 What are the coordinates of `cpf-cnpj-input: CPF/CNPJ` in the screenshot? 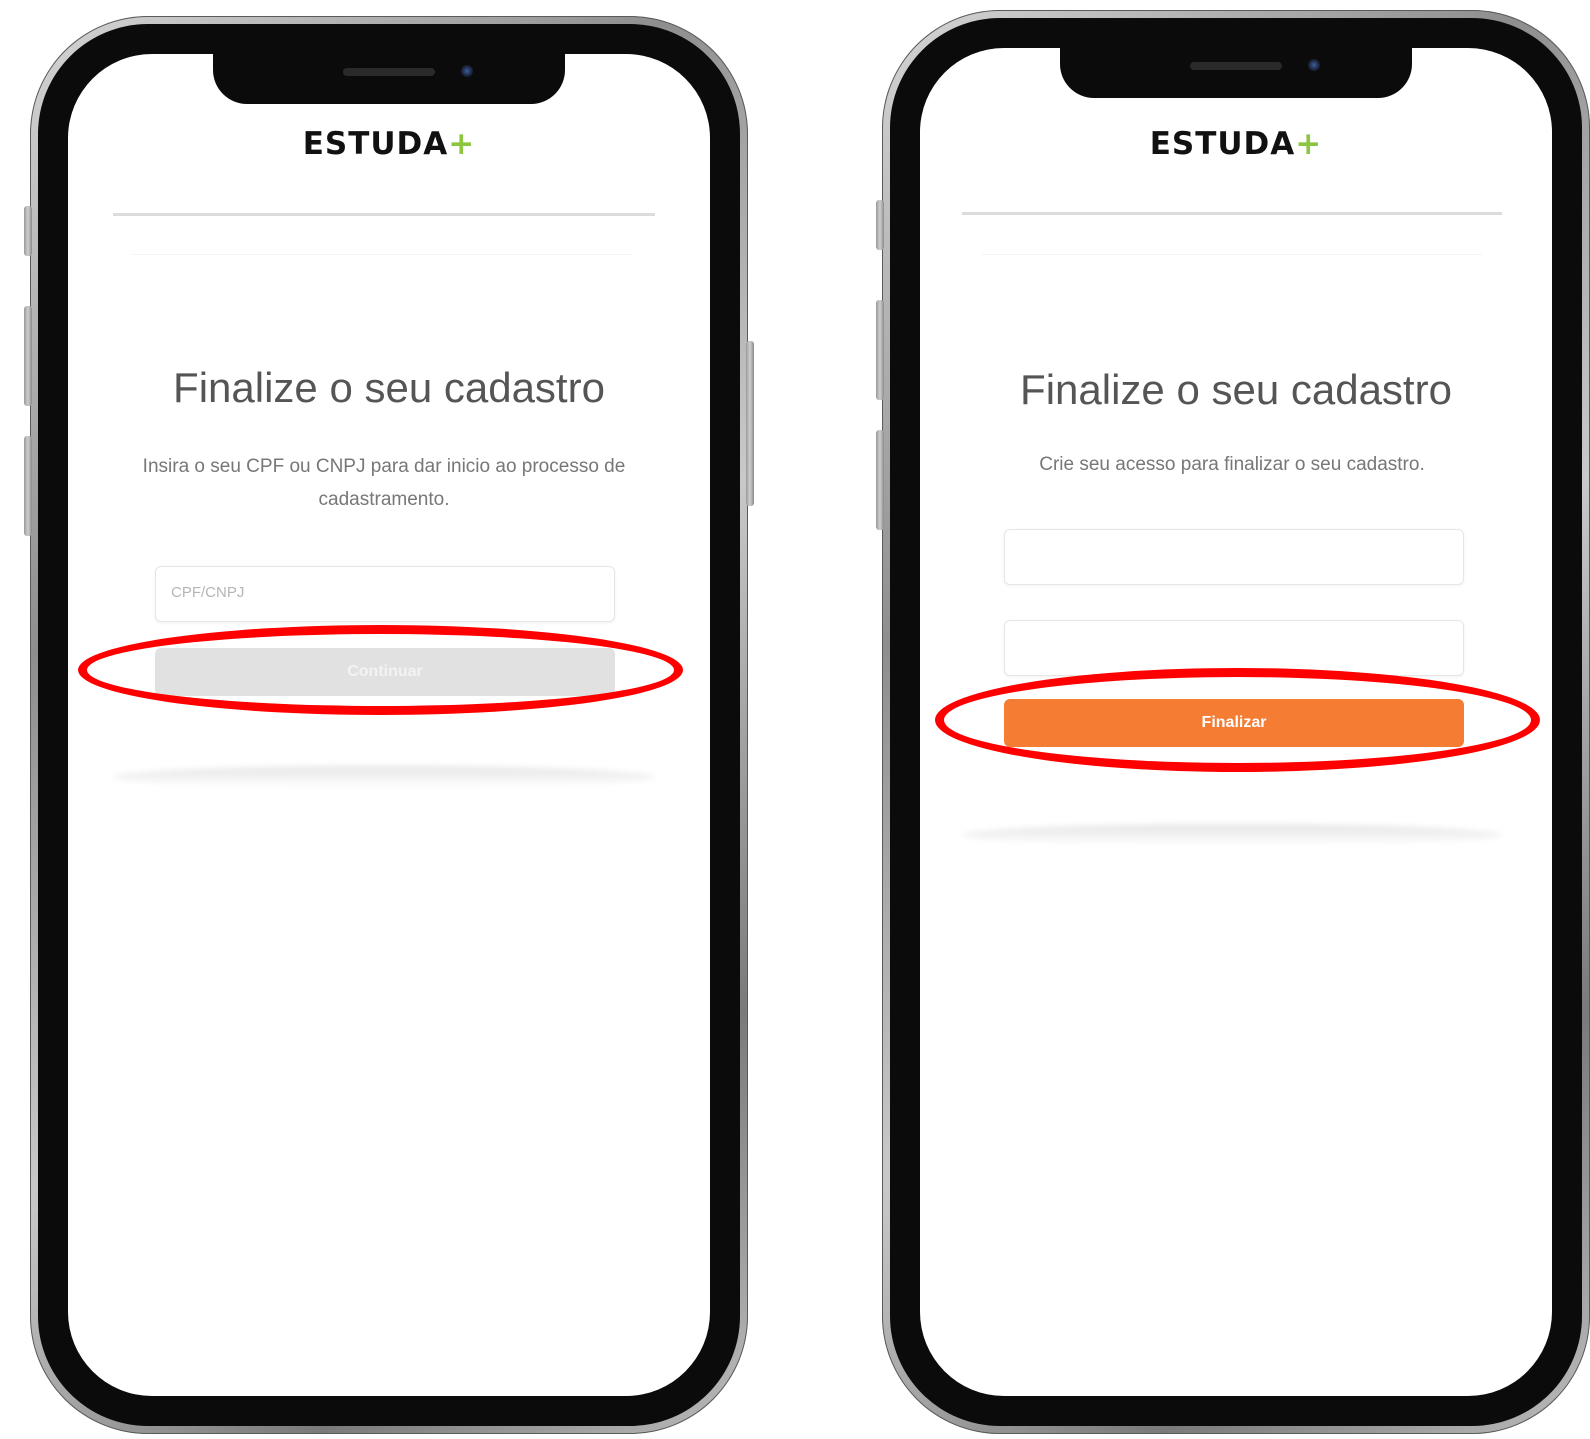 It's located at (385, 594).